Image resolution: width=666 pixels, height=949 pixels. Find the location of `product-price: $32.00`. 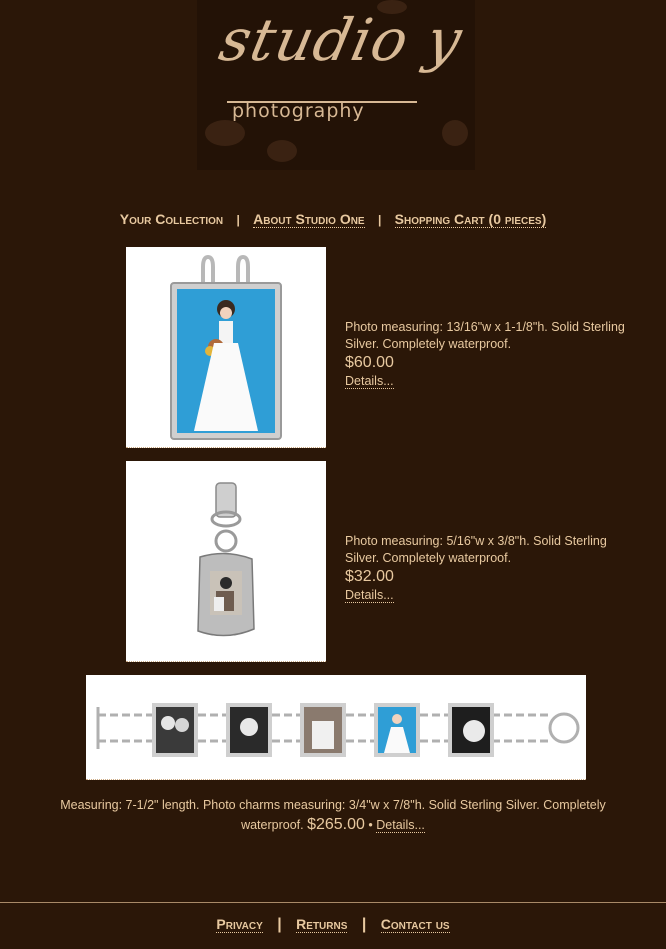

product-price: $32.00 is located at coordinates (369, 576).